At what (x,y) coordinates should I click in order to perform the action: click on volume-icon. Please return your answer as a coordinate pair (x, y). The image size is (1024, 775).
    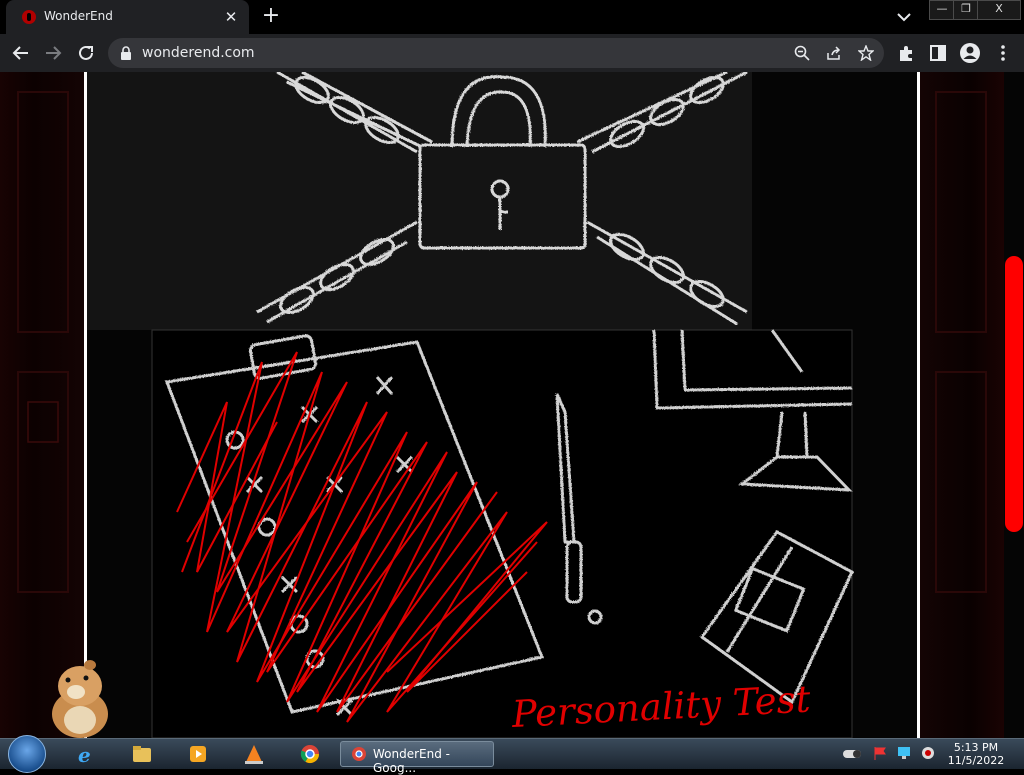
    Looking at the image, I should click on (928, 753).